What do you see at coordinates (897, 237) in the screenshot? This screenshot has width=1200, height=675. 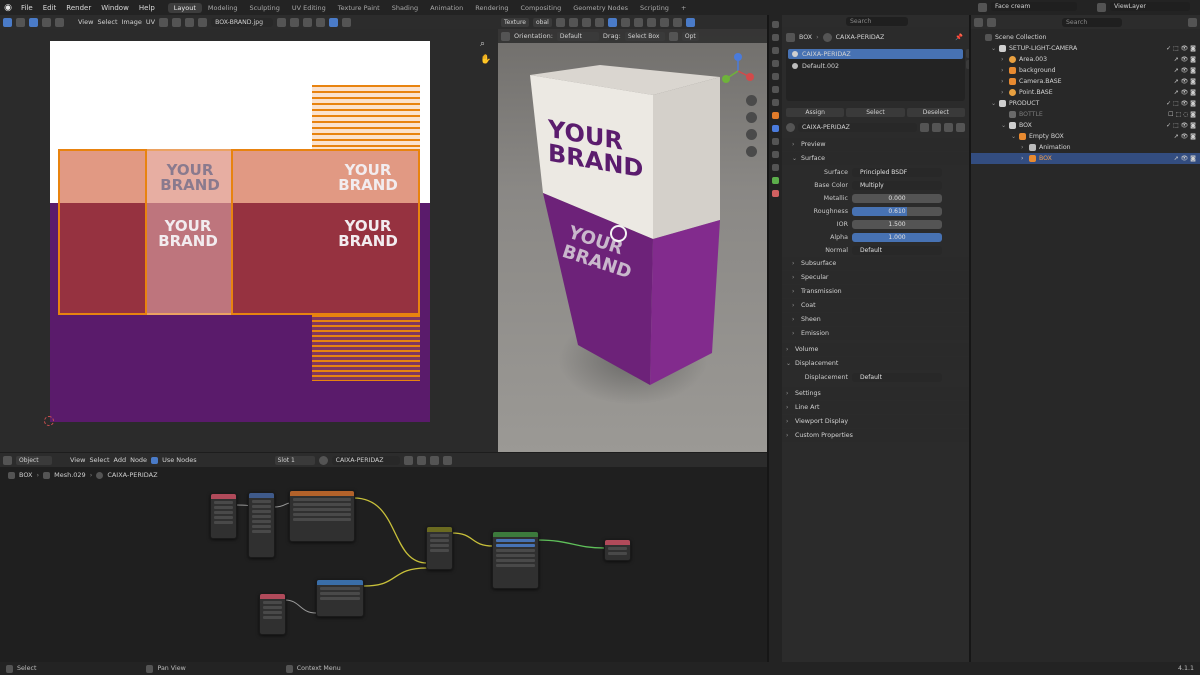 I see `alpha-slider: 1.000` at bounding box center [897, 237].